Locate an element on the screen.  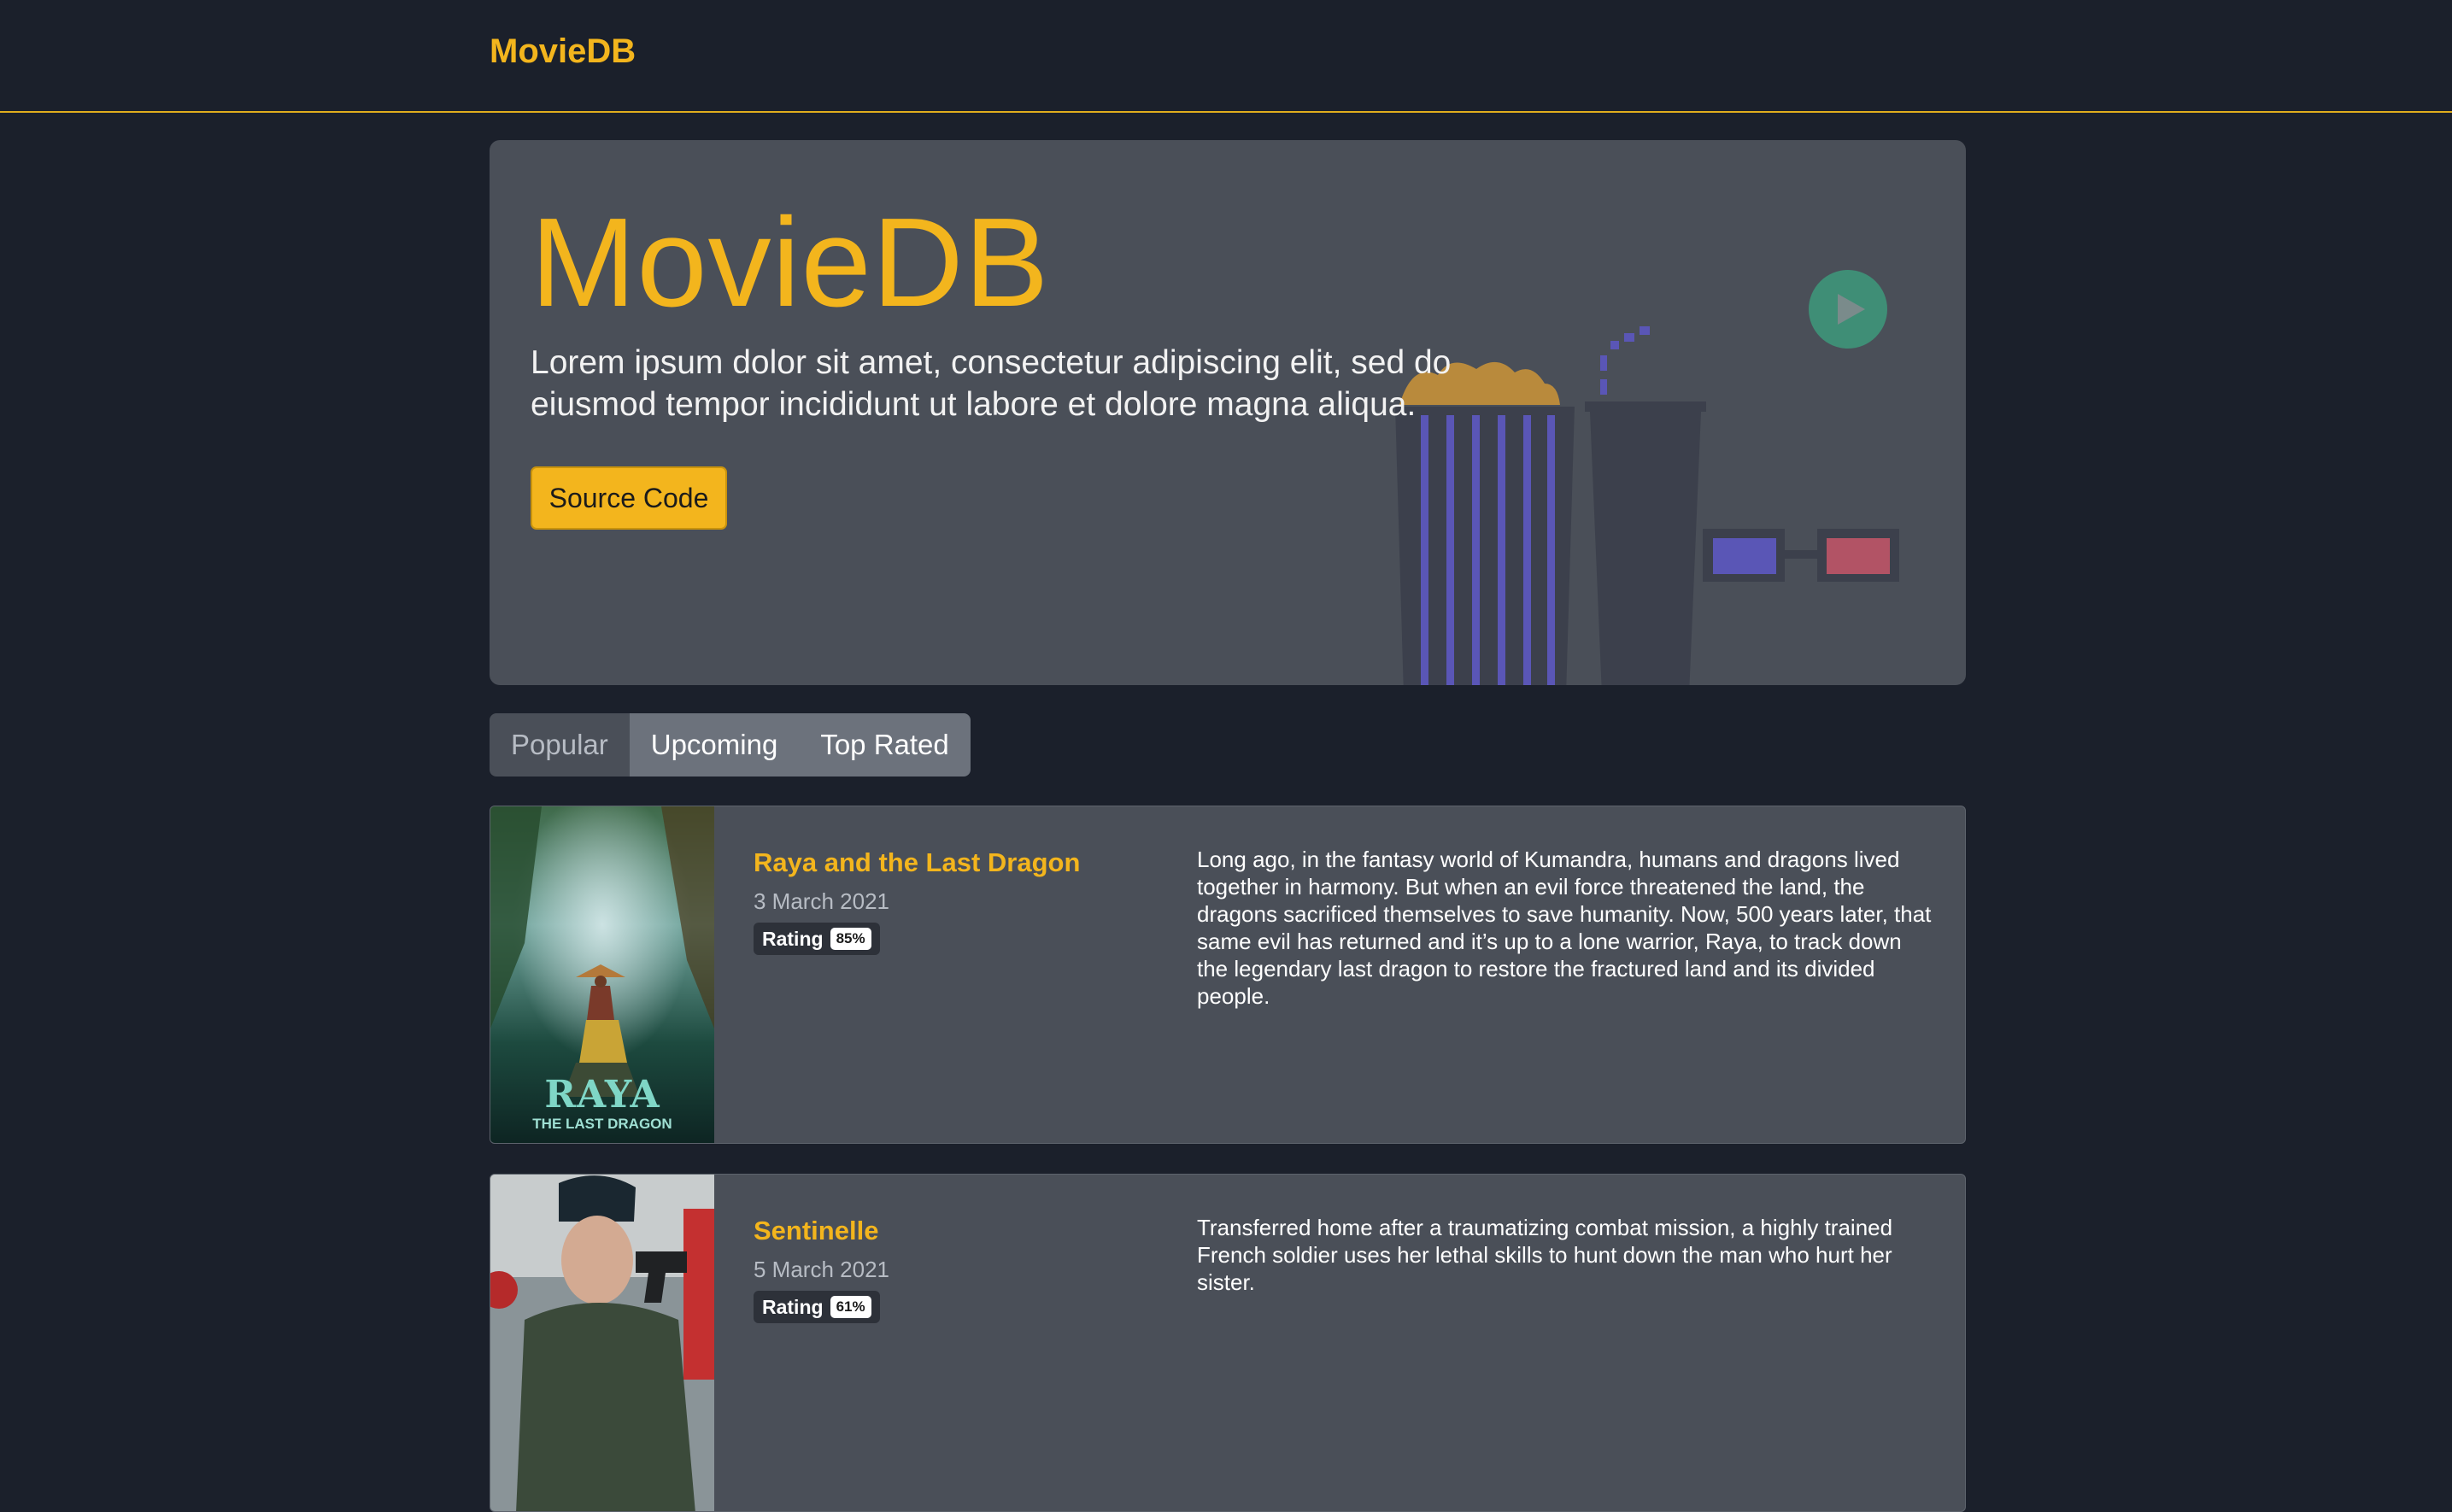
source-code-button: Source Code is located at coordinates (629, 498).